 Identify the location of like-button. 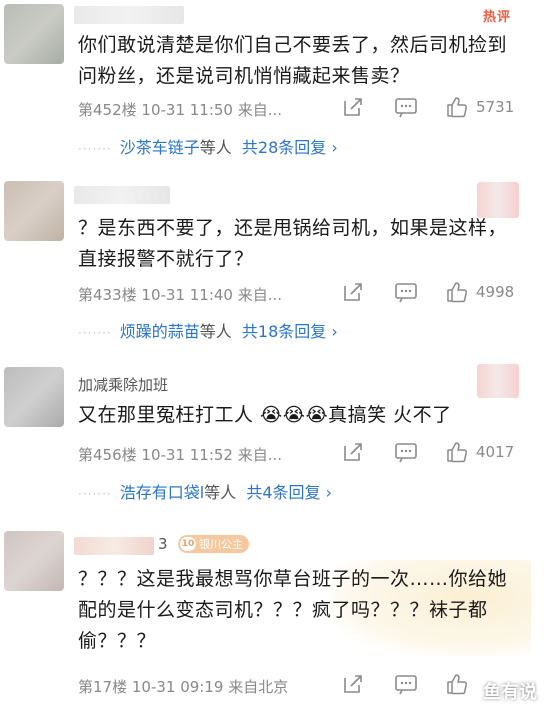
(457, 684).